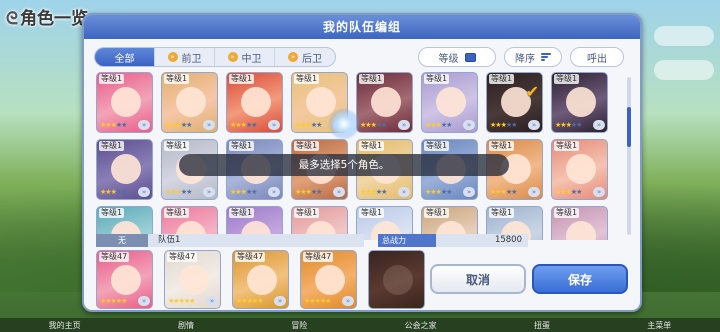 The width and height of the screenshot is (720, 332). I want to click on nav-menu: 主菜单, so click(659, 325).